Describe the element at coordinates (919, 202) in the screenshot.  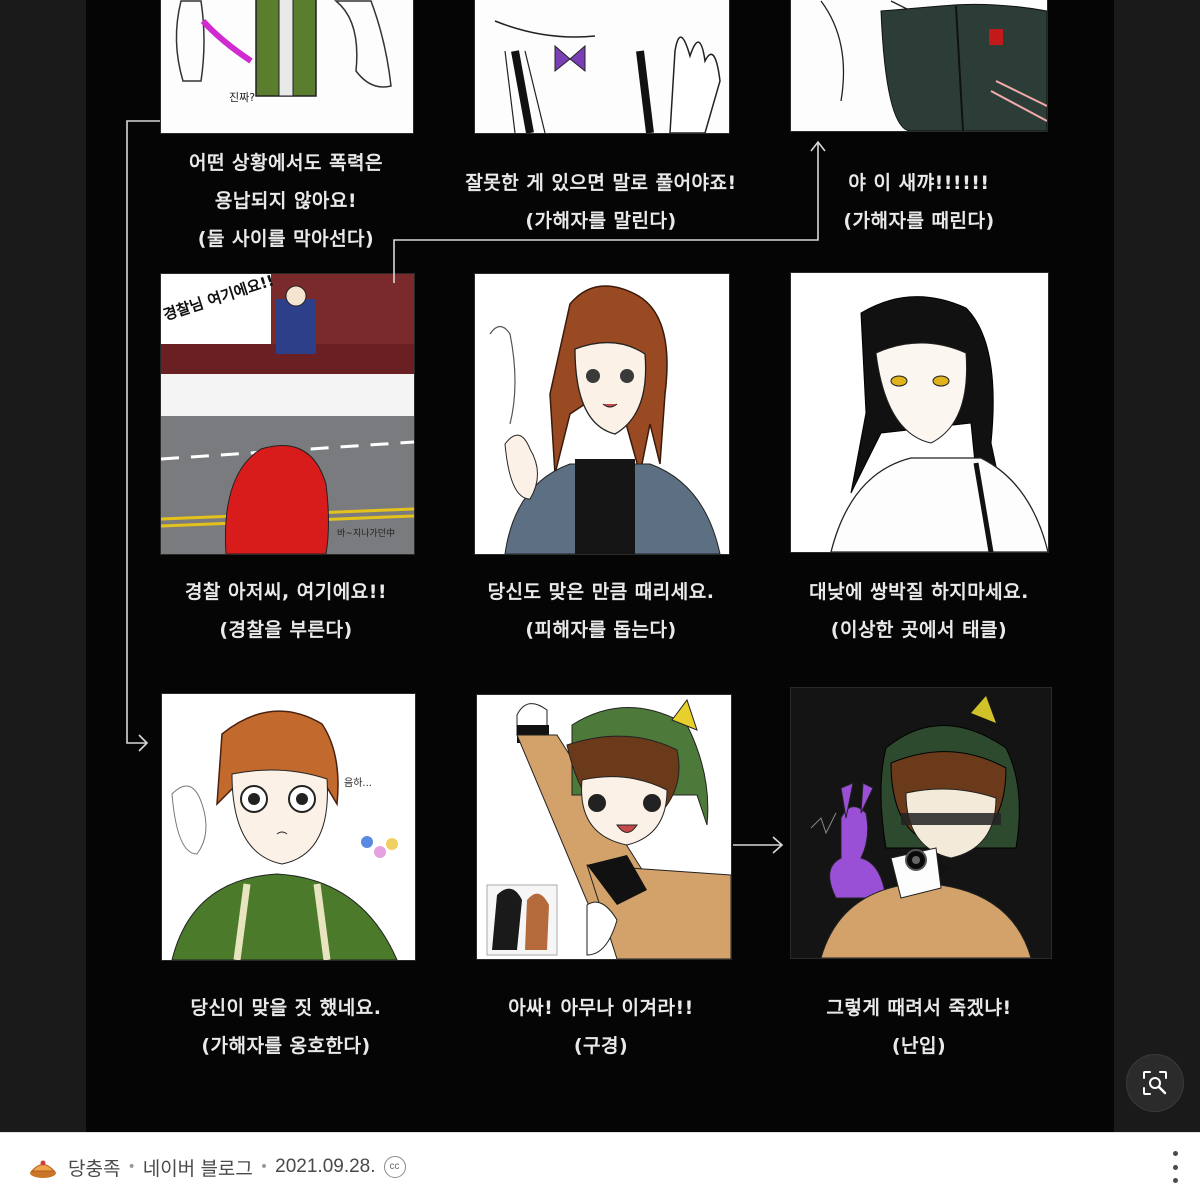
I see `caption-3: 야 이 새꺄!!!!!! (가해자를 때린다)` at that location.